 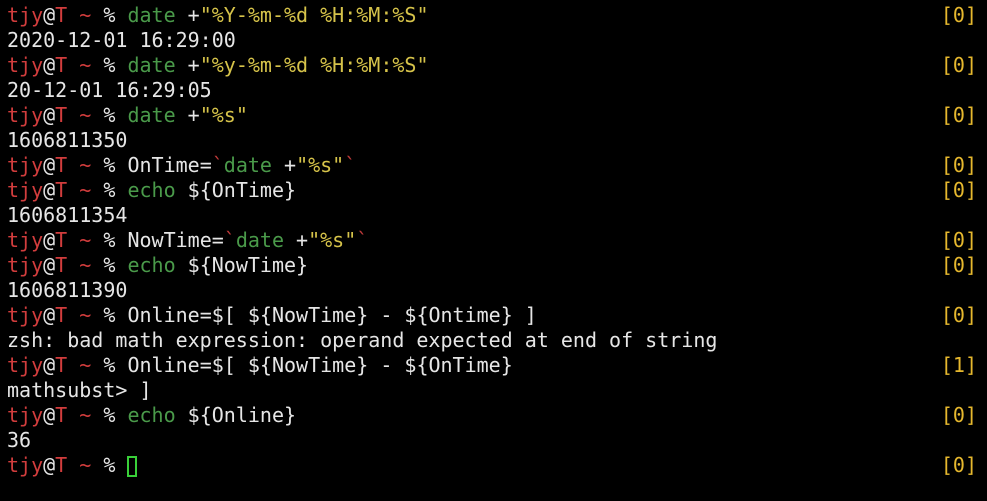 What do you see at coordinates (492, 290) in the screenshot?
I see `output-line: 1606811390` at bounding box center [492, 290].